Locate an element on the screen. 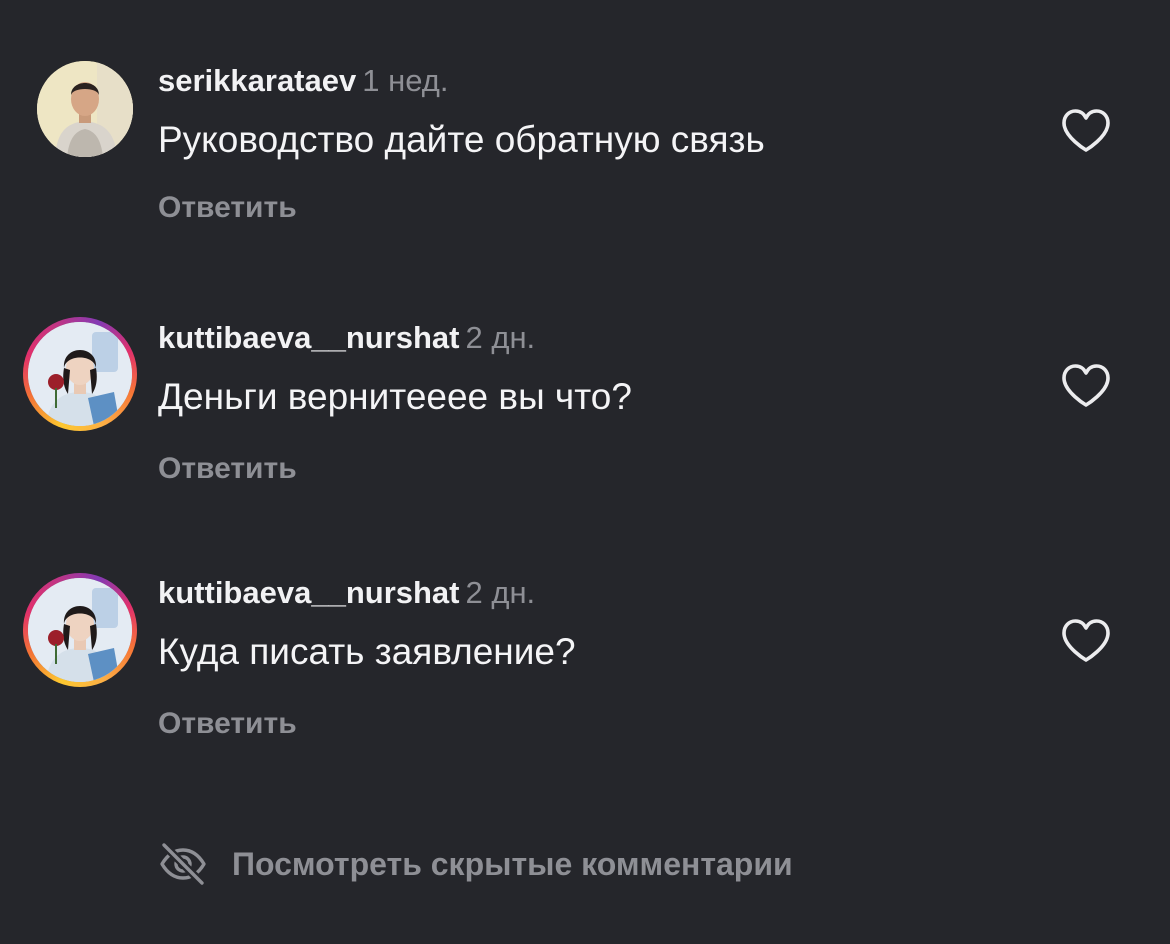 This screenshot has width=1170, height=944. view-hidden-comments-button: Посмотреть скрытые комментарии is located at coordinates (475, 864).